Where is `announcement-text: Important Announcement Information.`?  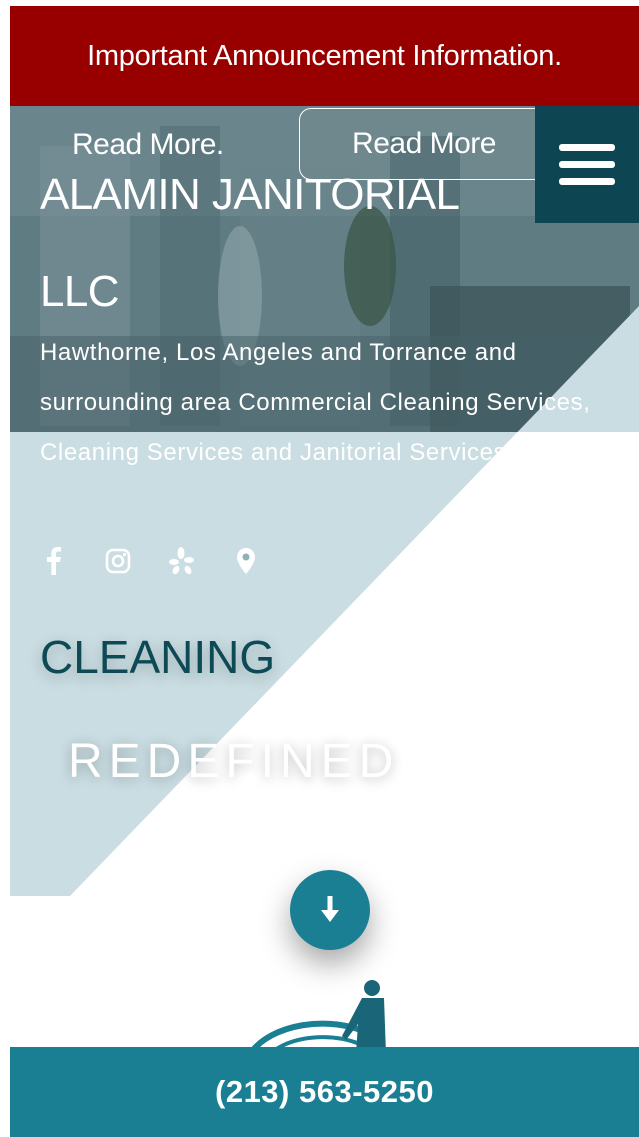
announcement-text: Important Announcement Information. is located at coordinates (324, 55).